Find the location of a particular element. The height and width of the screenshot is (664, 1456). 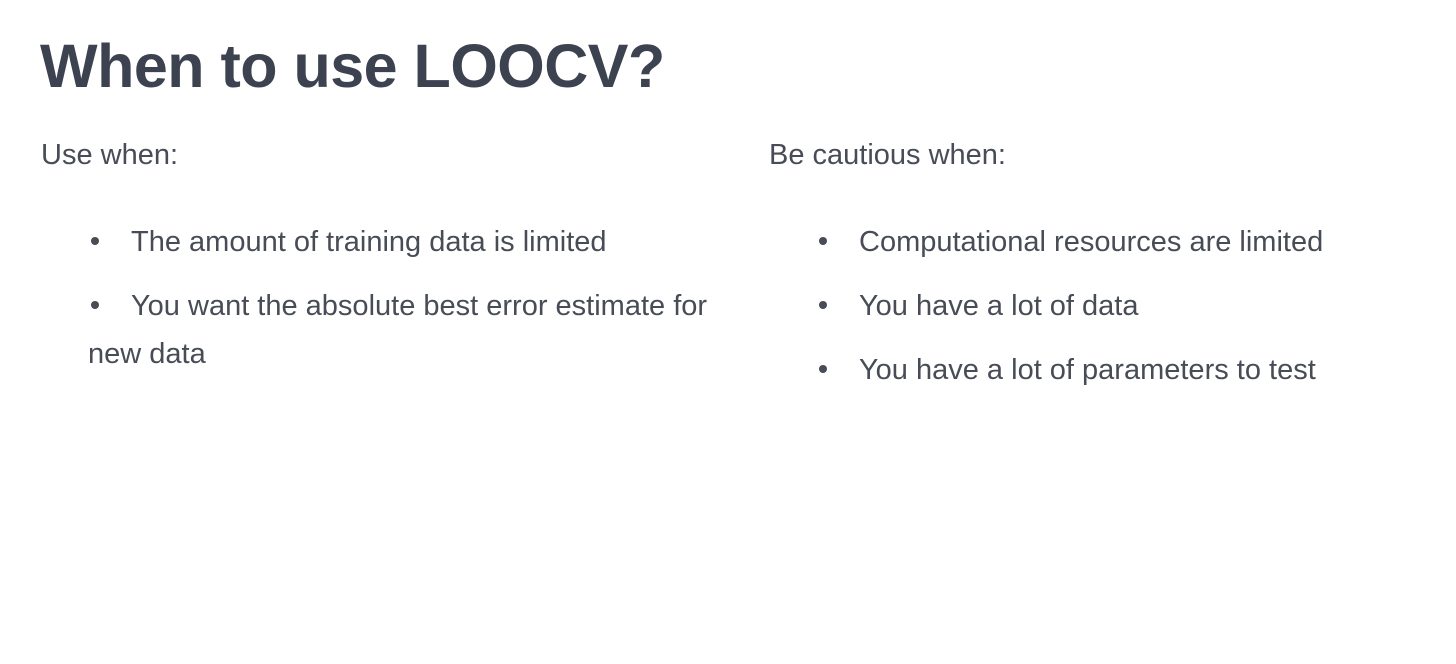

slide-title: When to use LOOCV? is located at coordinates (352, 66).